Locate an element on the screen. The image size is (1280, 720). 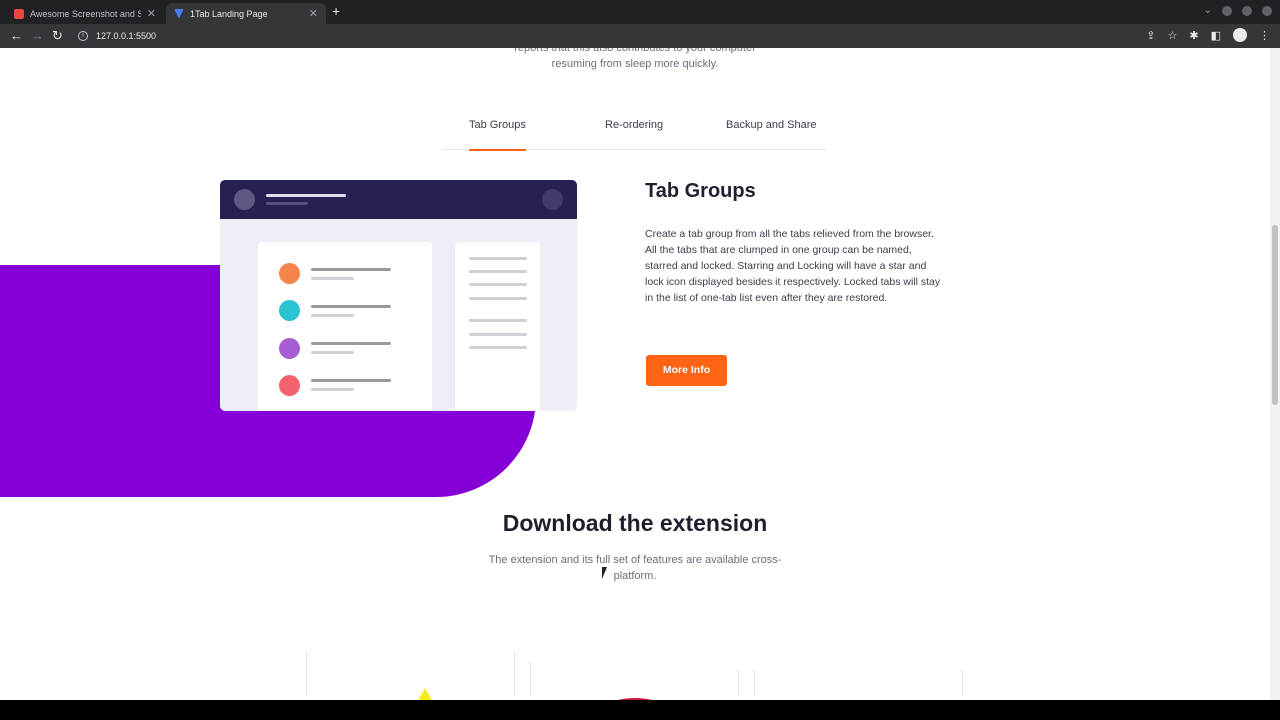
teal-dot is located at coordinates (289, 310).